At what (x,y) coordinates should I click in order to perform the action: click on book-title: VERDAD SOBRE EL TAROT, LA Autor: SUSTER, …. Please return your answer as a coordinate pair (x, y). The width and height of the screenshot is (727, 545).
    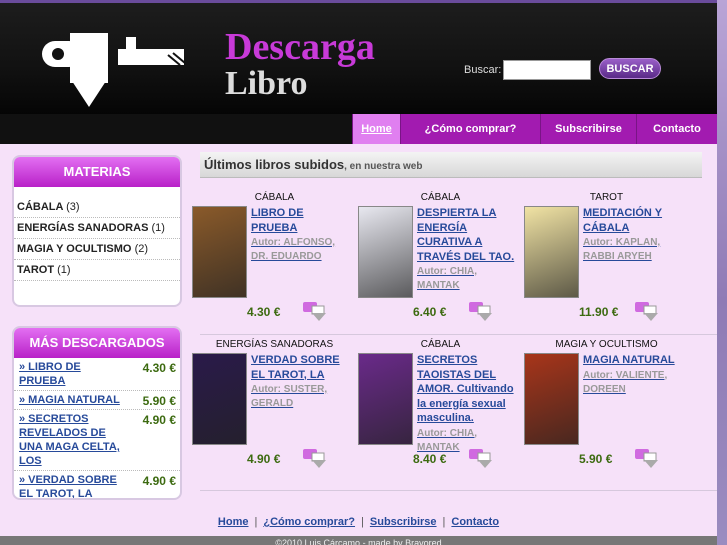
    Looking at the image, I should click on (301, 382).